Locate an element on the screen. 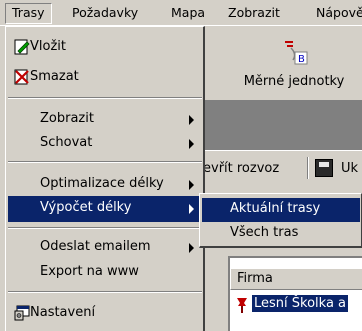 This screenshot has width=362, height=331. save-button-label: Uk is located at coordinates (349, 168).